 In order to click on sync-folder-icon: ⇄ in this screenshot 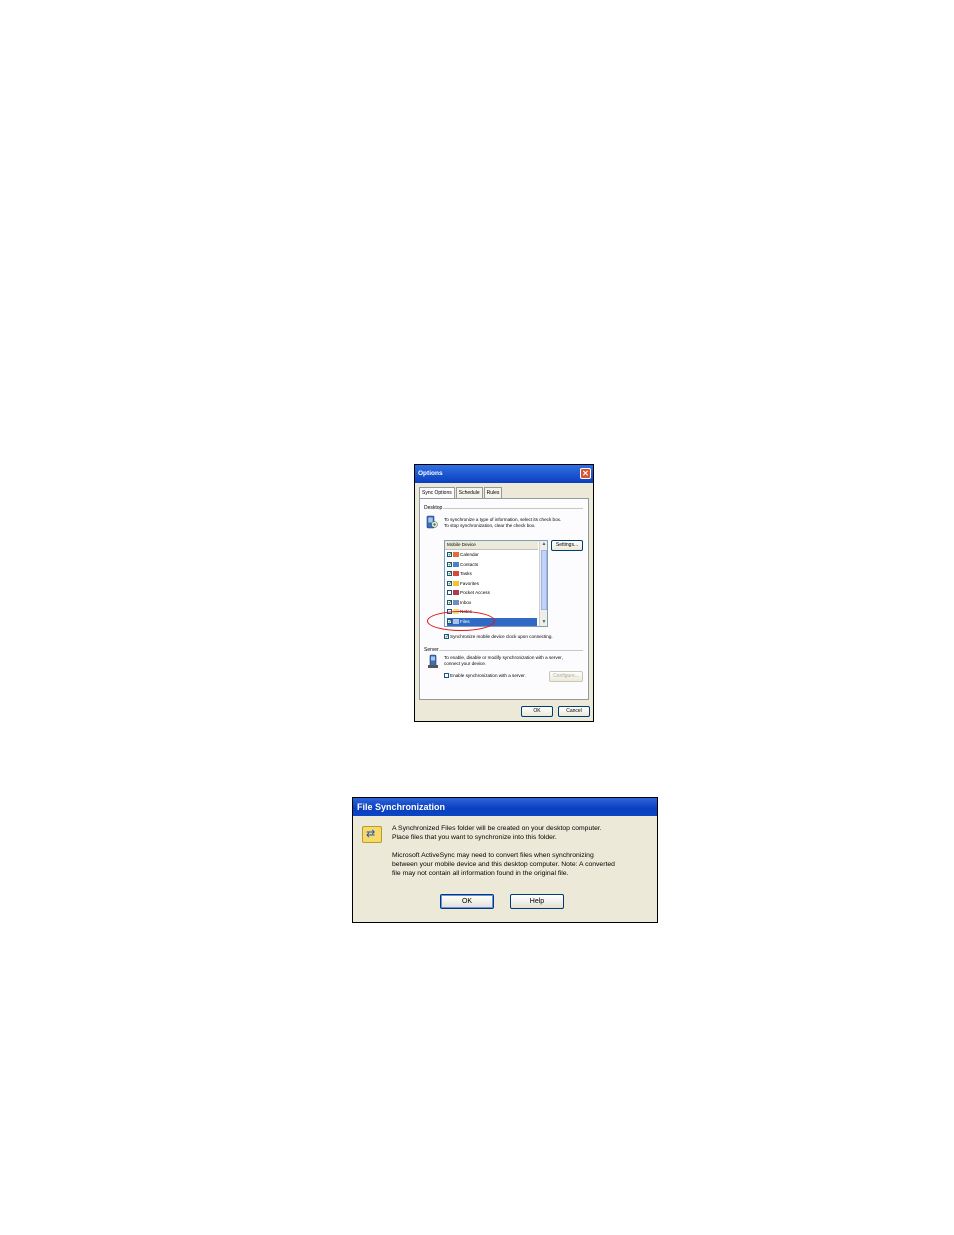, I will do `click(372, 834)`.